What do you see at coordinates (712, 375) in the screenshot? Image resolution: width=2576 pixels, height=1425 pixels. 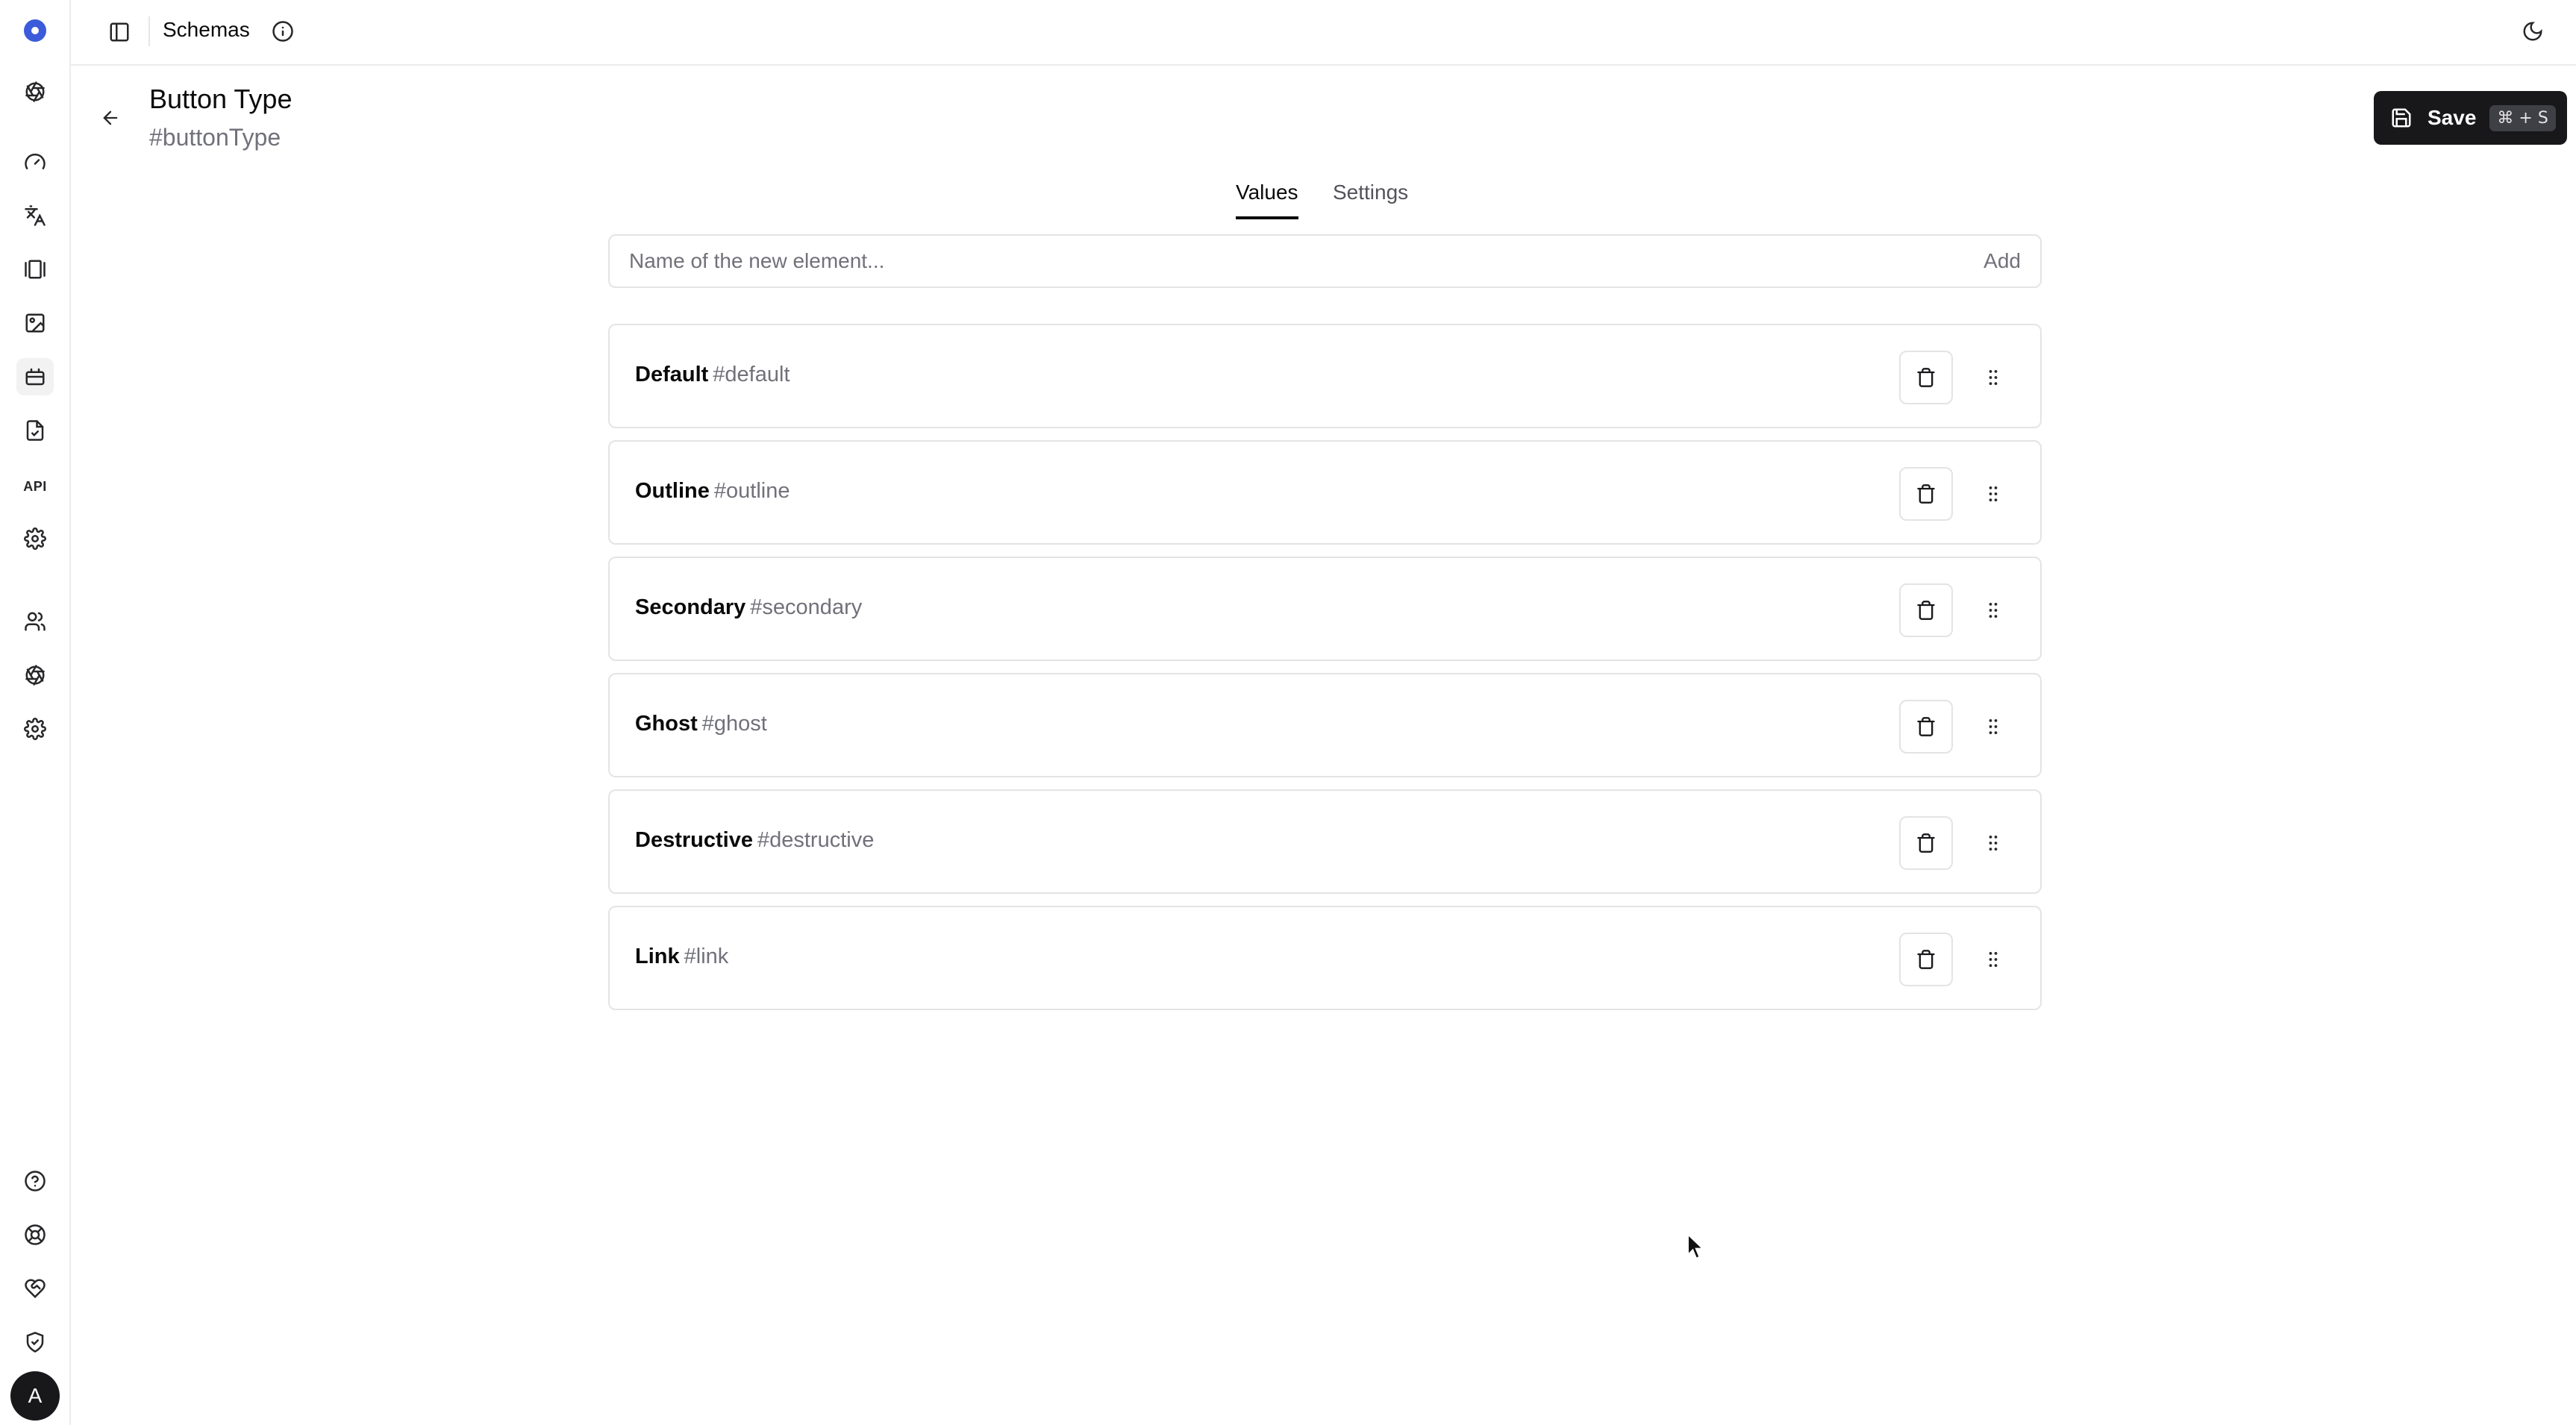 I see `value-label: Default #default` at bounding box center [712, 375].